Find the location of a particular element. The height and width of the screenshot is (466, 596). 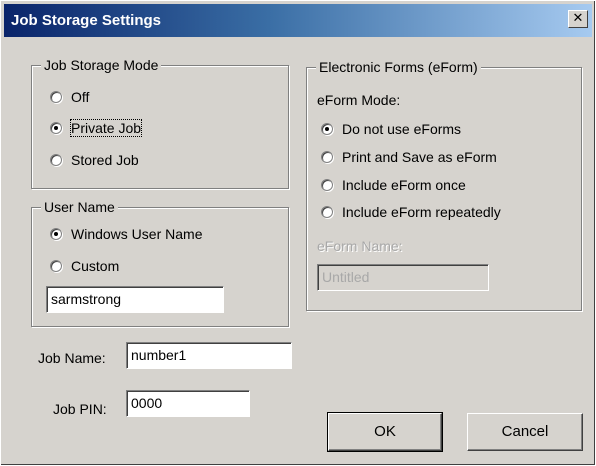

radio-include-eform-once-label: Include eForm once is located at coordinates (404, 185).